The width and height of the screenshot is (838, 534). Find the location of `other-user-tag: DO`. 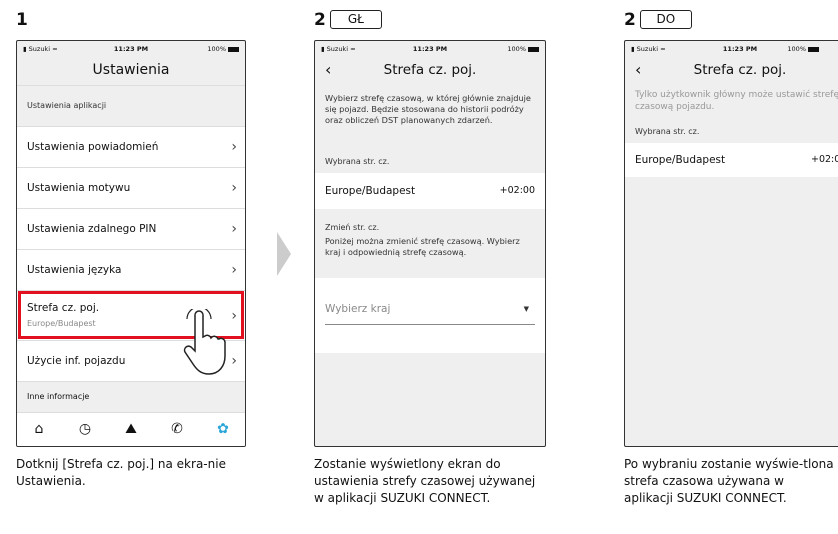

other-user-tag: DO is located at coordinates (665, 19).